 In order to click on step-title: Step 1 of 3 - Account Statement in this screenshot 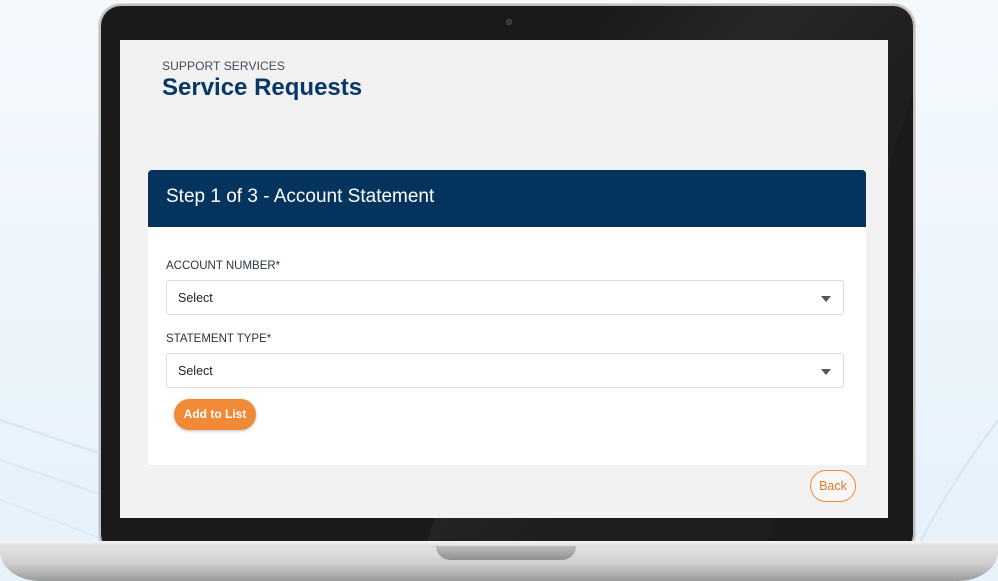, I will do `click(300, 196)`.